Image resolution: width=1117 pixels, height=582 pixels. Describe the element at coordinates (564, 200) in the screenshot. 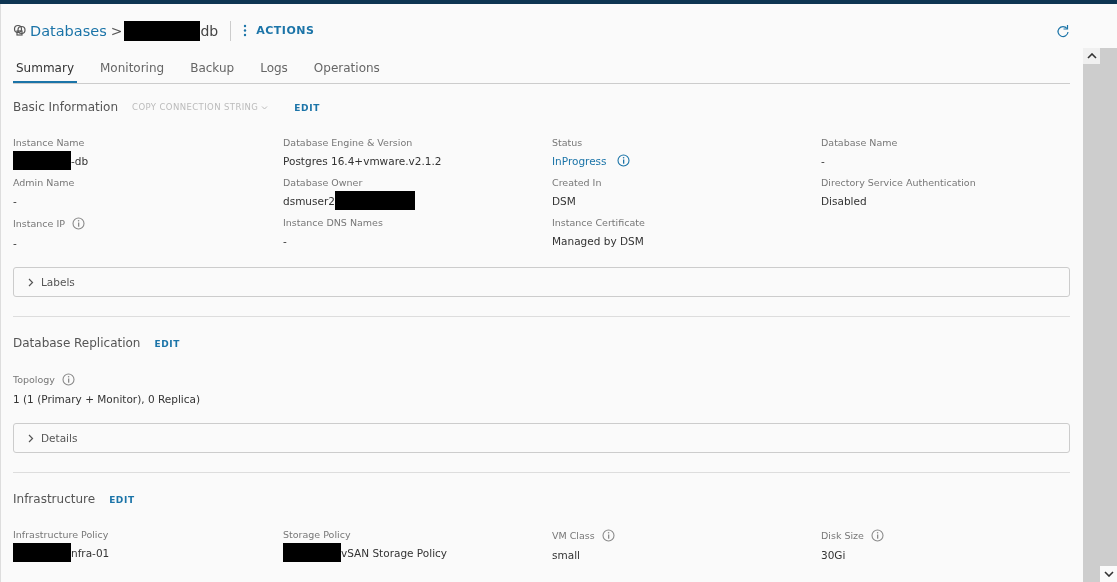

I see `field-value: DSM` at that location.